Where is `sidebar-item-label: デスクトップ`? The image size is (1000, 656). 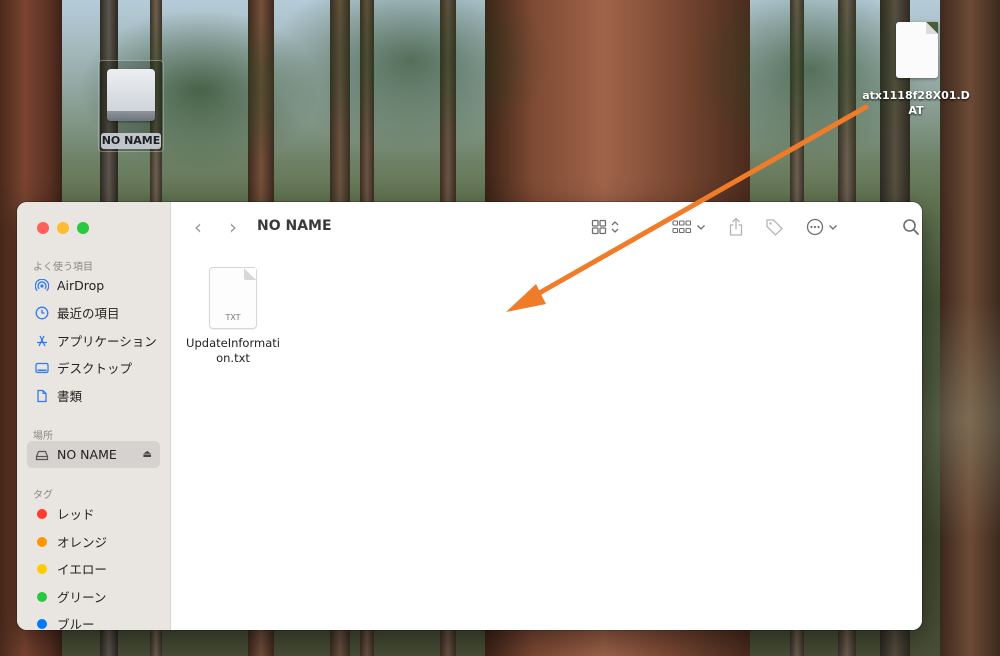 sidebar-item-label: デスクトップ is located at coordinates (95, 368).